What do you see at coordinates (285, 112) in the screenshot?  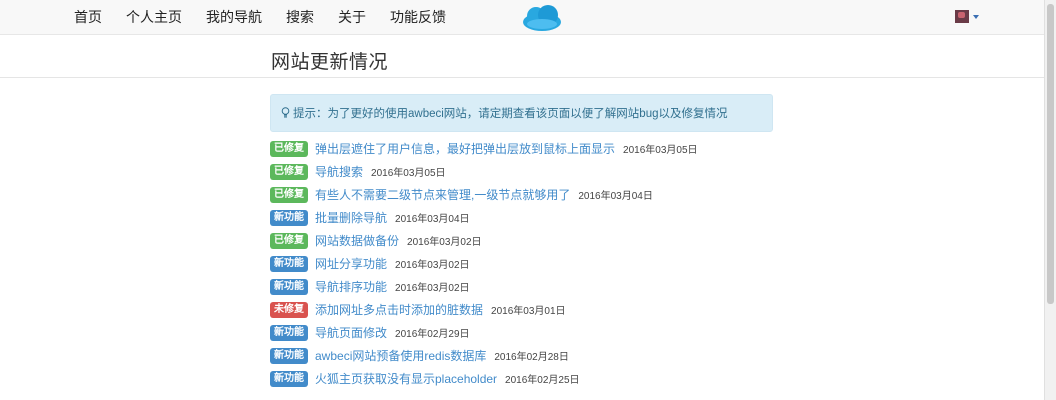 I see `lightbulb-icon` at bounding box center [285, 112].